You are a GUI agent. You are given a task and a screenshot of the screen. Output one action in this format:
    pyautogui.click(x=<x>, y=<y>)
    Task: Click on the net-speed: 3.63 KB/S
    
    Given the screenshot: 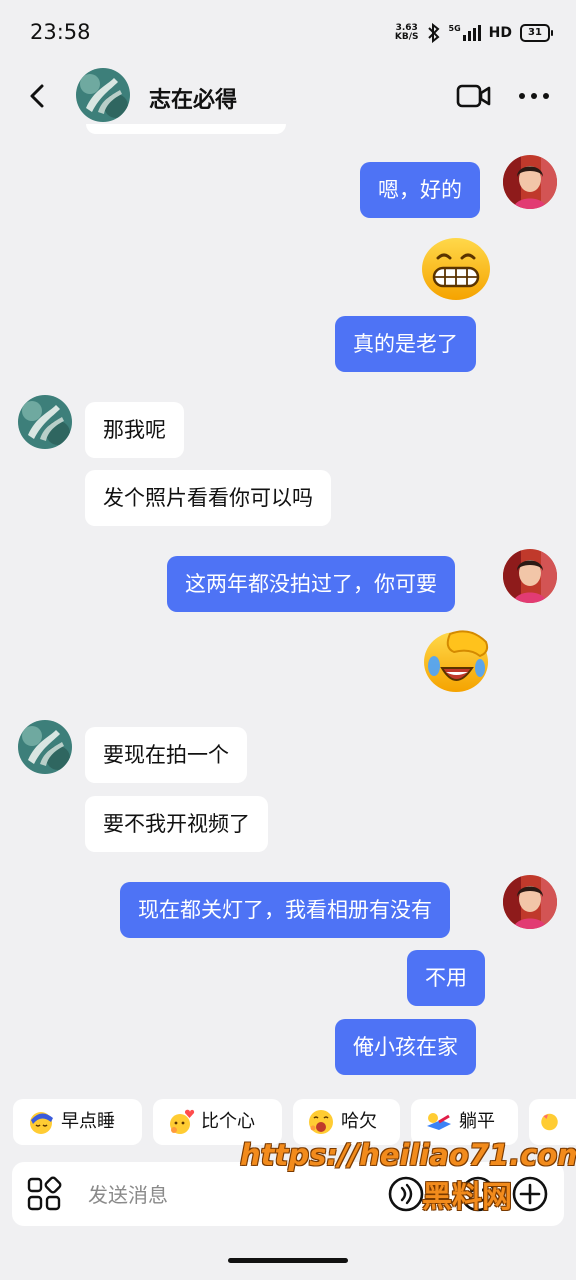 What is the action you would take?
    pyautogui.click(x=407, y=33)
    